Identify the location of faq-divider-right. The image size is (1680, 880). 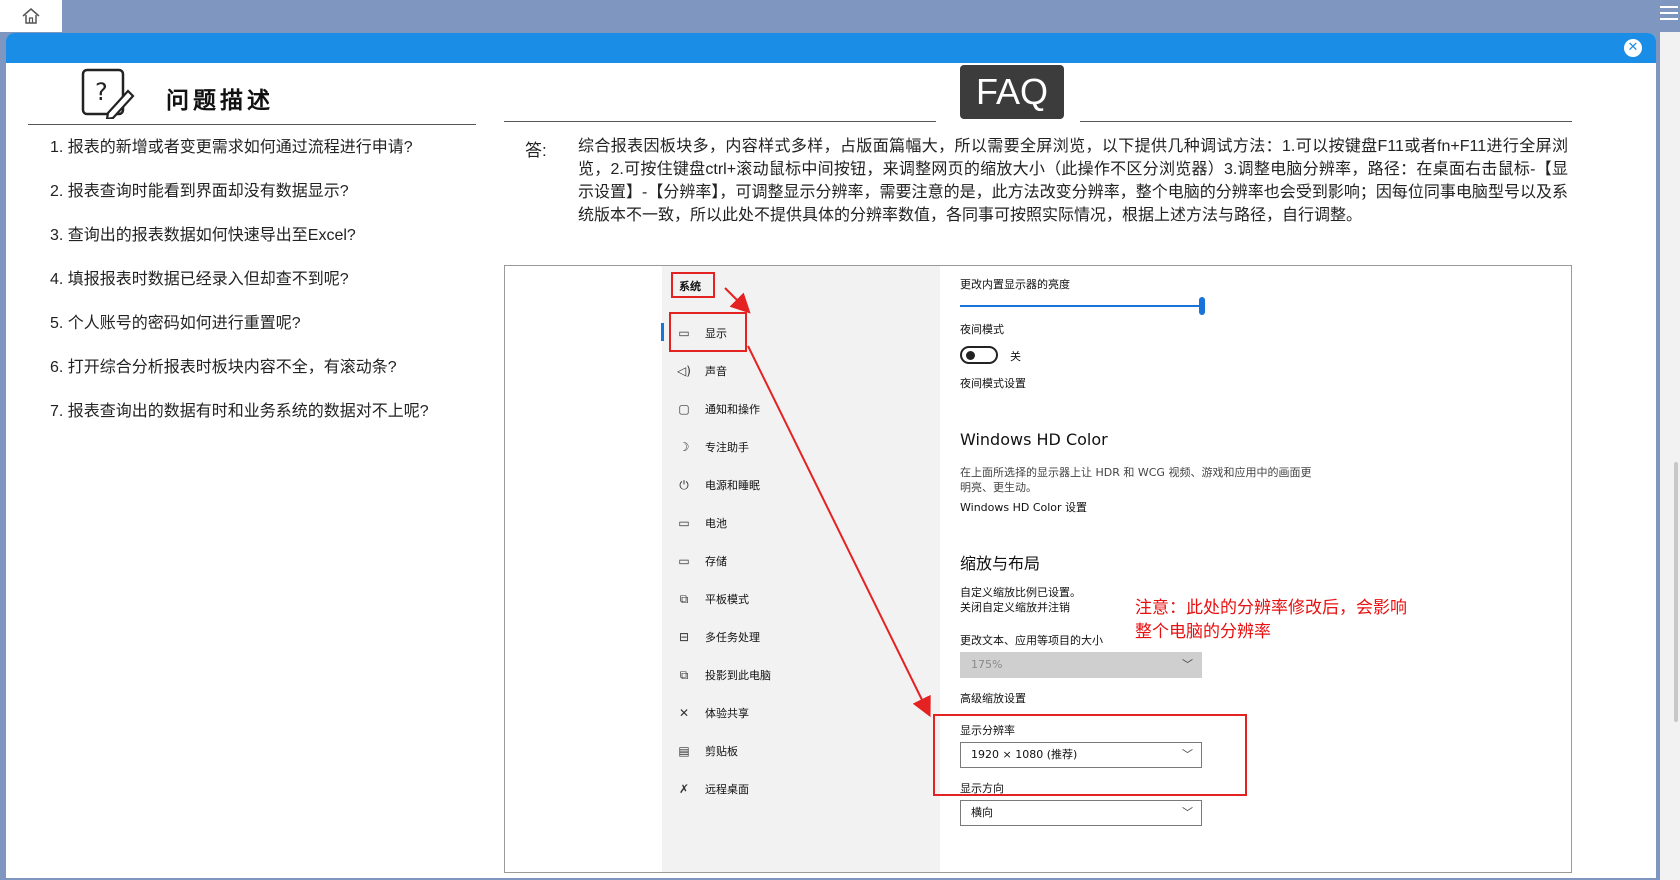
(1326, 121).